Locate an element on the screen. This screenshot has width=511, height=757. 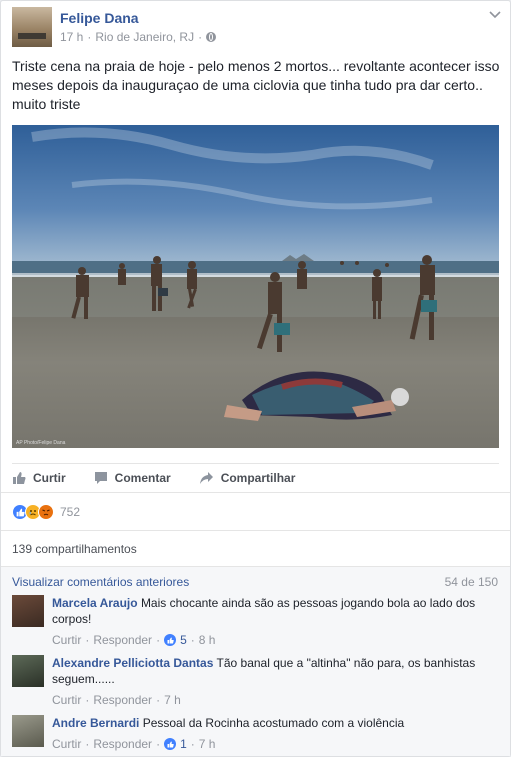
post-meta: 17 h · Rio de Janeiro, RJ · is located at coordinates (138, 37).